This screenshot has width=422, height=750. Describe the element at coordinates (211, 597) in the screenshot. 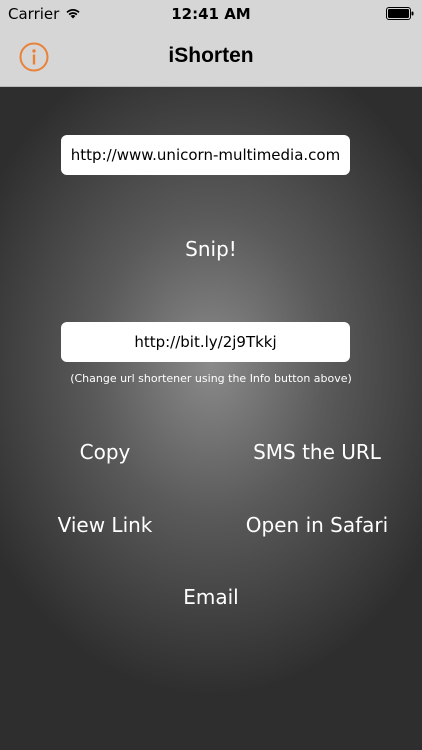

I see `email-button: Email` at that location.